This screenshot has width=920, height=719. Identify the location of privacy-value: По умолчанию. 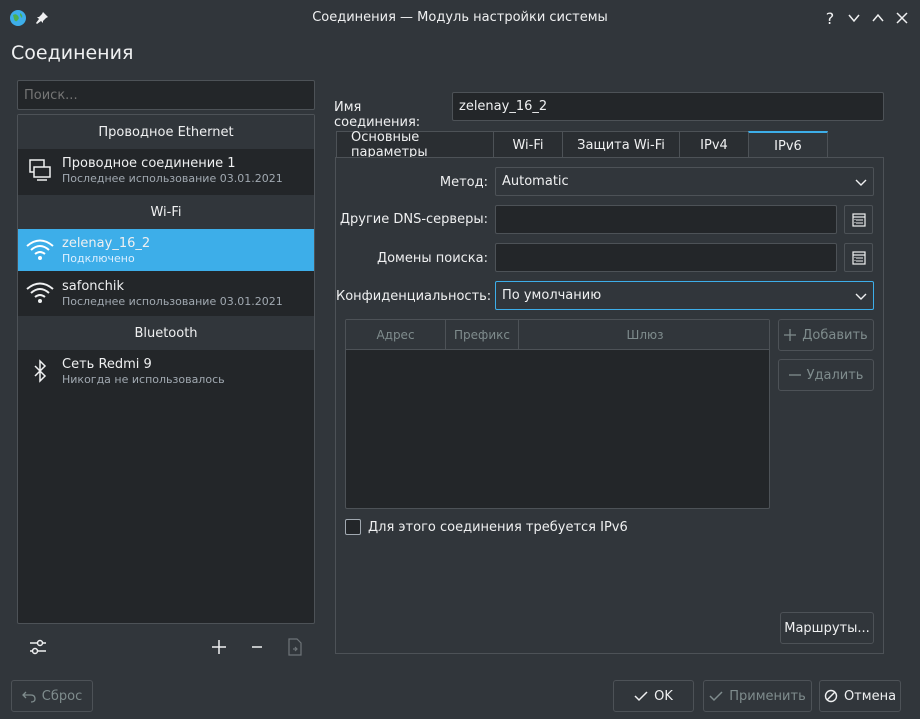
(552, 295).